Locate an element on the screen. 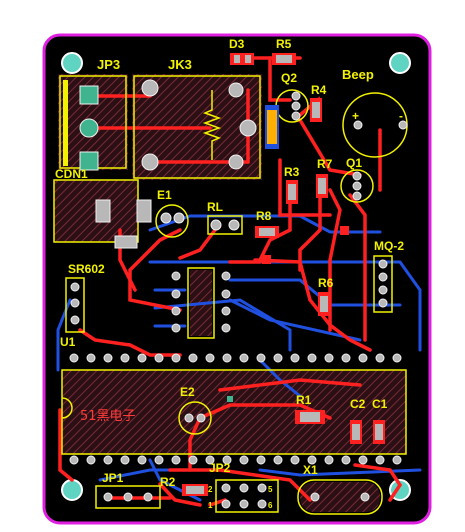 The image size is (465, 532). r6-part is located at coordinates (324, 304).